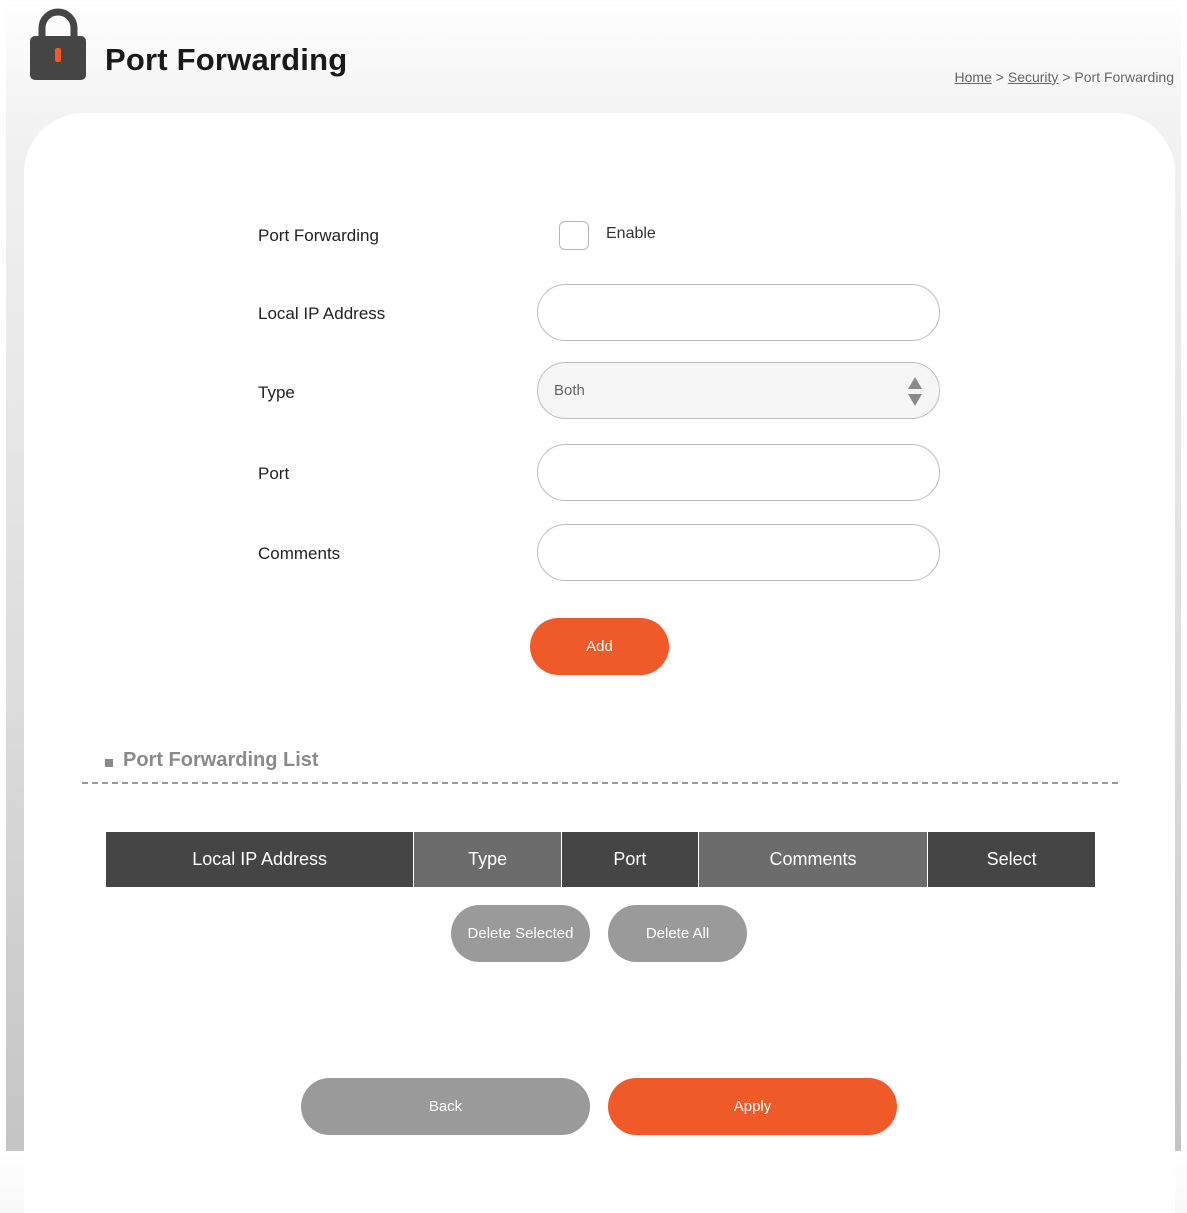  Describe the element at coordinates (276, 392) in the screenshot. I see `type-label: Type` at that location.